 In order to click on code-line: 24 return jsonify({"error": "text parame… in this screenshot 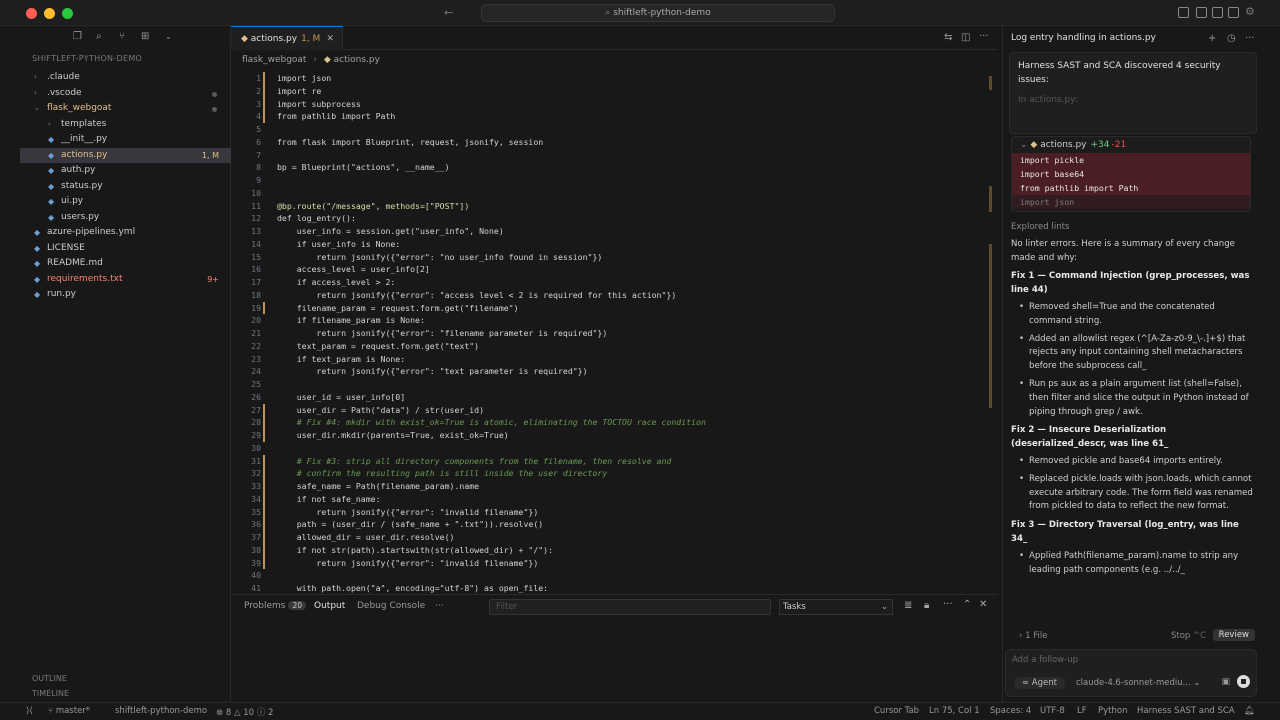, I will do `click(614, 371)`.